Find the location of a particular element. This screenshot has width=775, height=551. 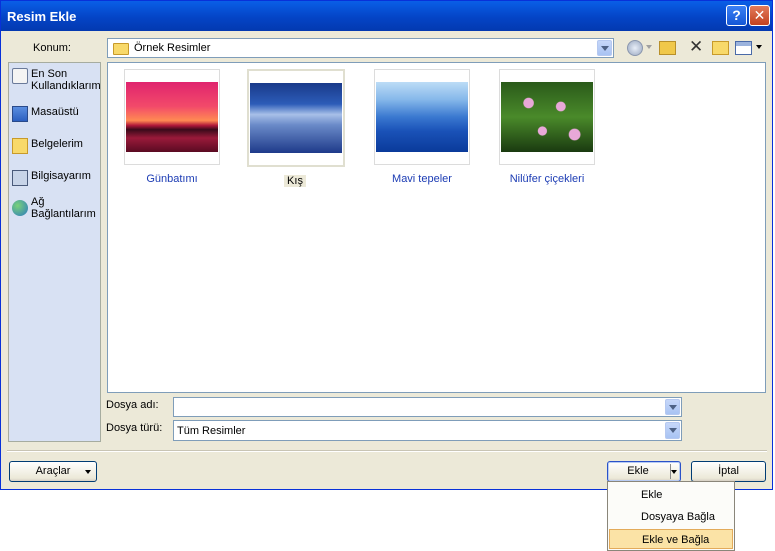

place-label: Ağ is located at coordinates (38, 202).